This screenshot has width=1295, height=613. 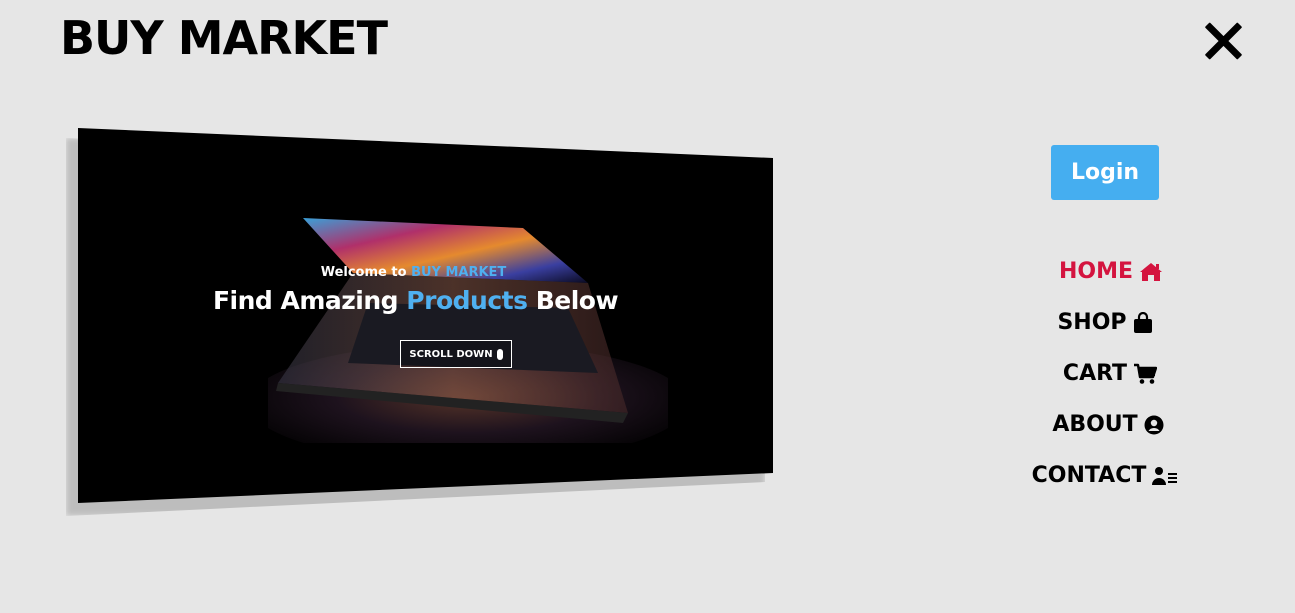 What do you see at coordinates (459, 272) in the screenshot?
I see `welcome-brand: BUY MARKET` at bounding box center [459, 272].